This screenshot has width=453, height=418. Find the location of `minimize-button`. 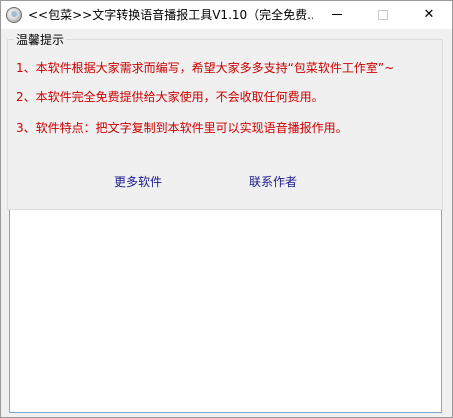

minimize-button is located at coordinates (337, 15).